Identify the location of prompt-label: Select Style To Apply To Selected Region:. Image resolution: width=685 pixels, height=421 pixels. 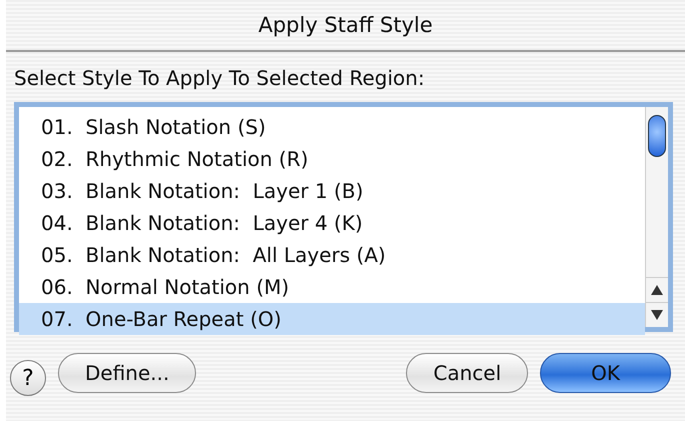
(219, 78).